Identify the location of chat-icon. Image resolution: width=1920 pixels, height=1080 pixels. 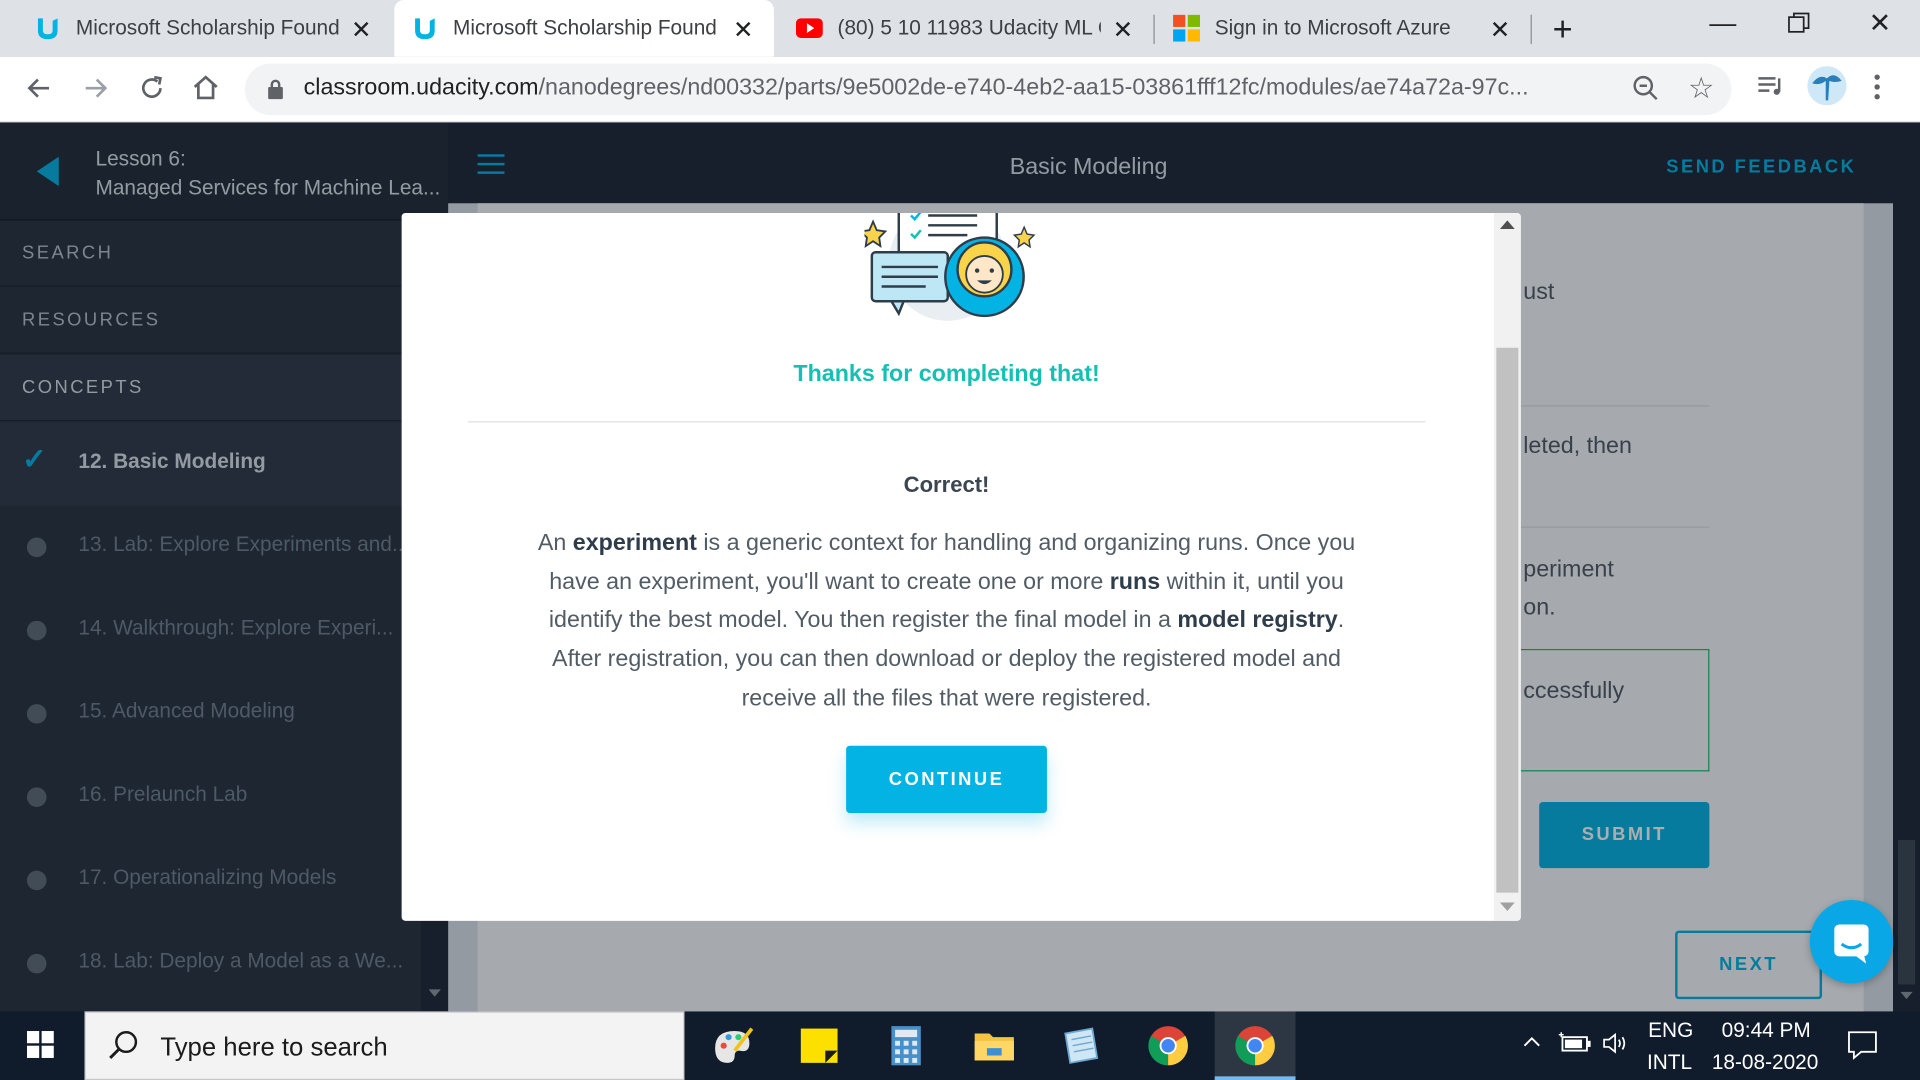
(1851, 944).